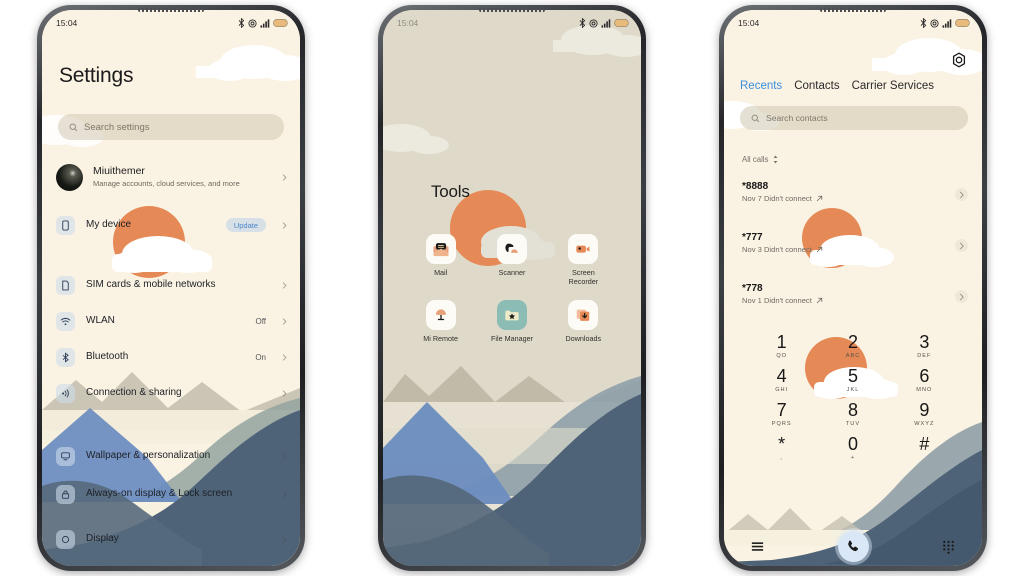 This screenshot has height=576, width=1024. I want to click on sidebar-item-my-device: My device Update, so click(172, 225).